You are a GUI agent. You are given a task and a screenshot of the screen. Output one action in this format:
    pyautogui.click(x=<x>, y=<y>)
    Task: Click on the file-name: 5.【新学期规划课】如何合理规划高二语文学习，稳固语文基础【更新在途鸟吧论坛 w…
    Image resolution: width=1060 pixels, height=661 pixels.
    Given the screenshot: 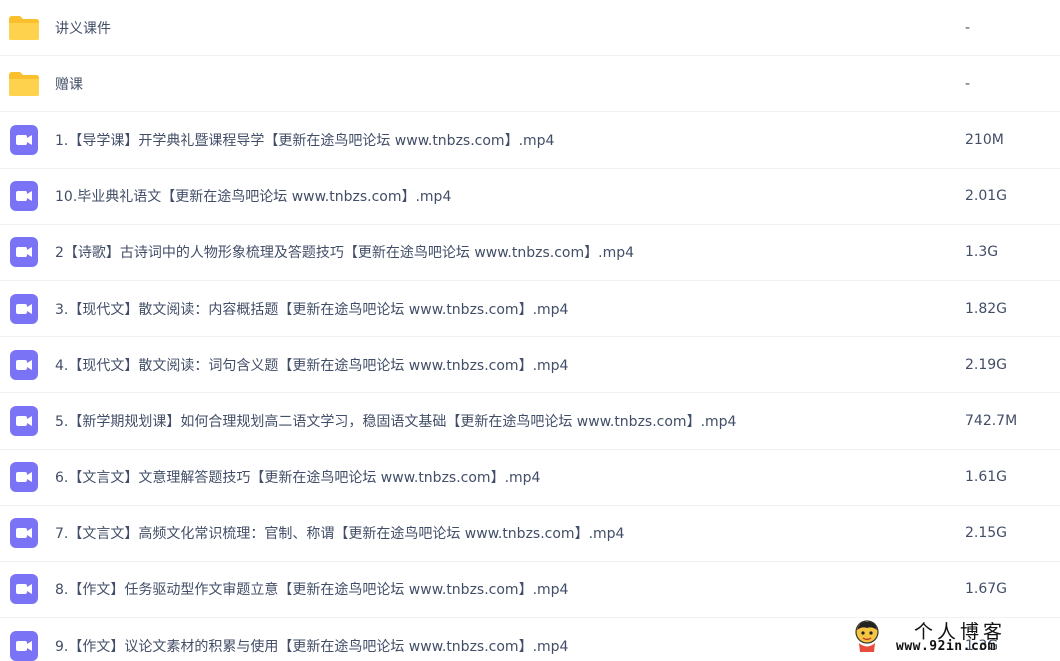 What is the action you would take?
    pyautogui.click(x=395, y=421)
    